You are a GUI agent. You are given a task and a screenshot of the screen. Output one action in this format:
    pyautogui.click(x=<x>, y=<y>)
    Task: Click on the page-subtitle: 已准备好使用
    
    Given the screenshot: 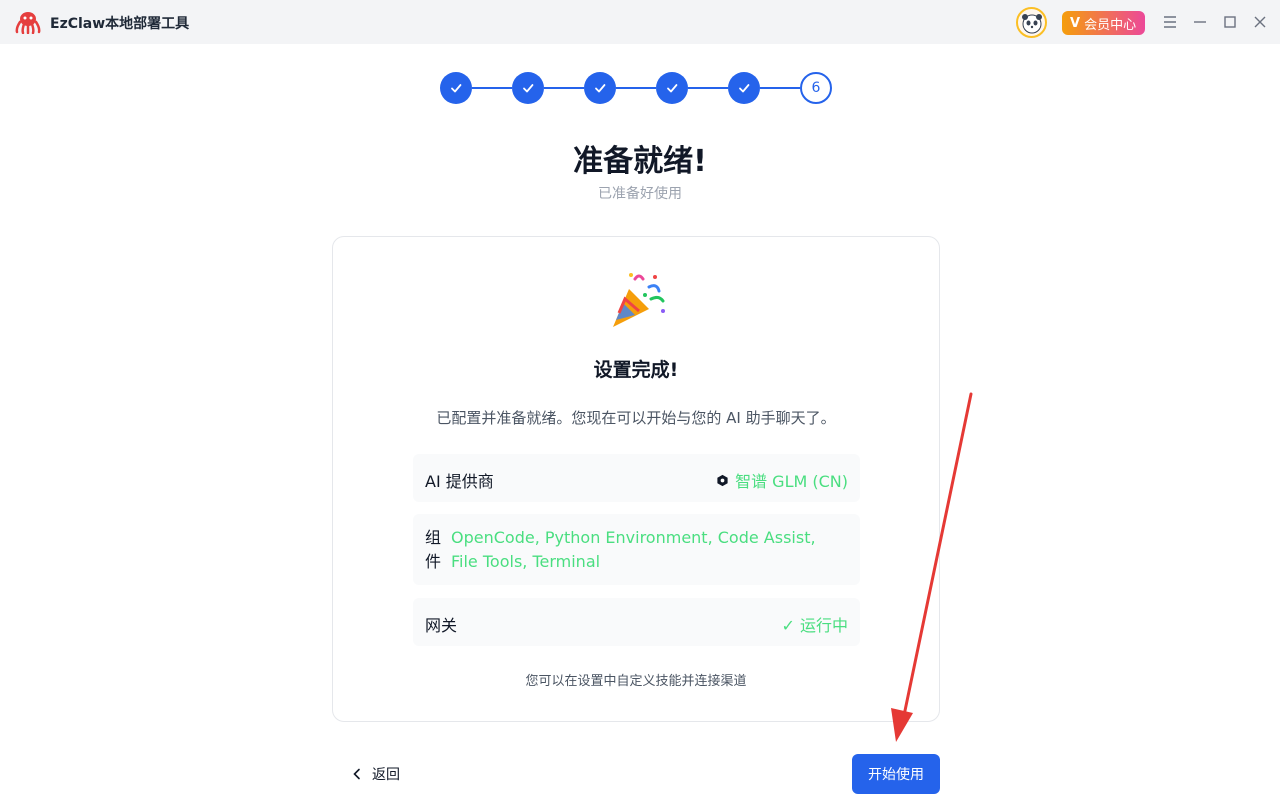 What is the action you would take?
    pyautogui.click(x=640, y=194)
    